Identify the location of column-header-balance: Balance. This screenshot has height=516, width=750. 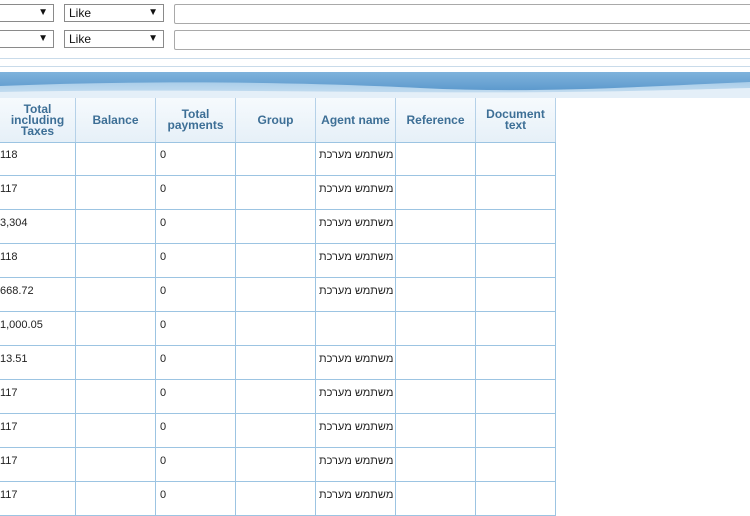
(116, 120).